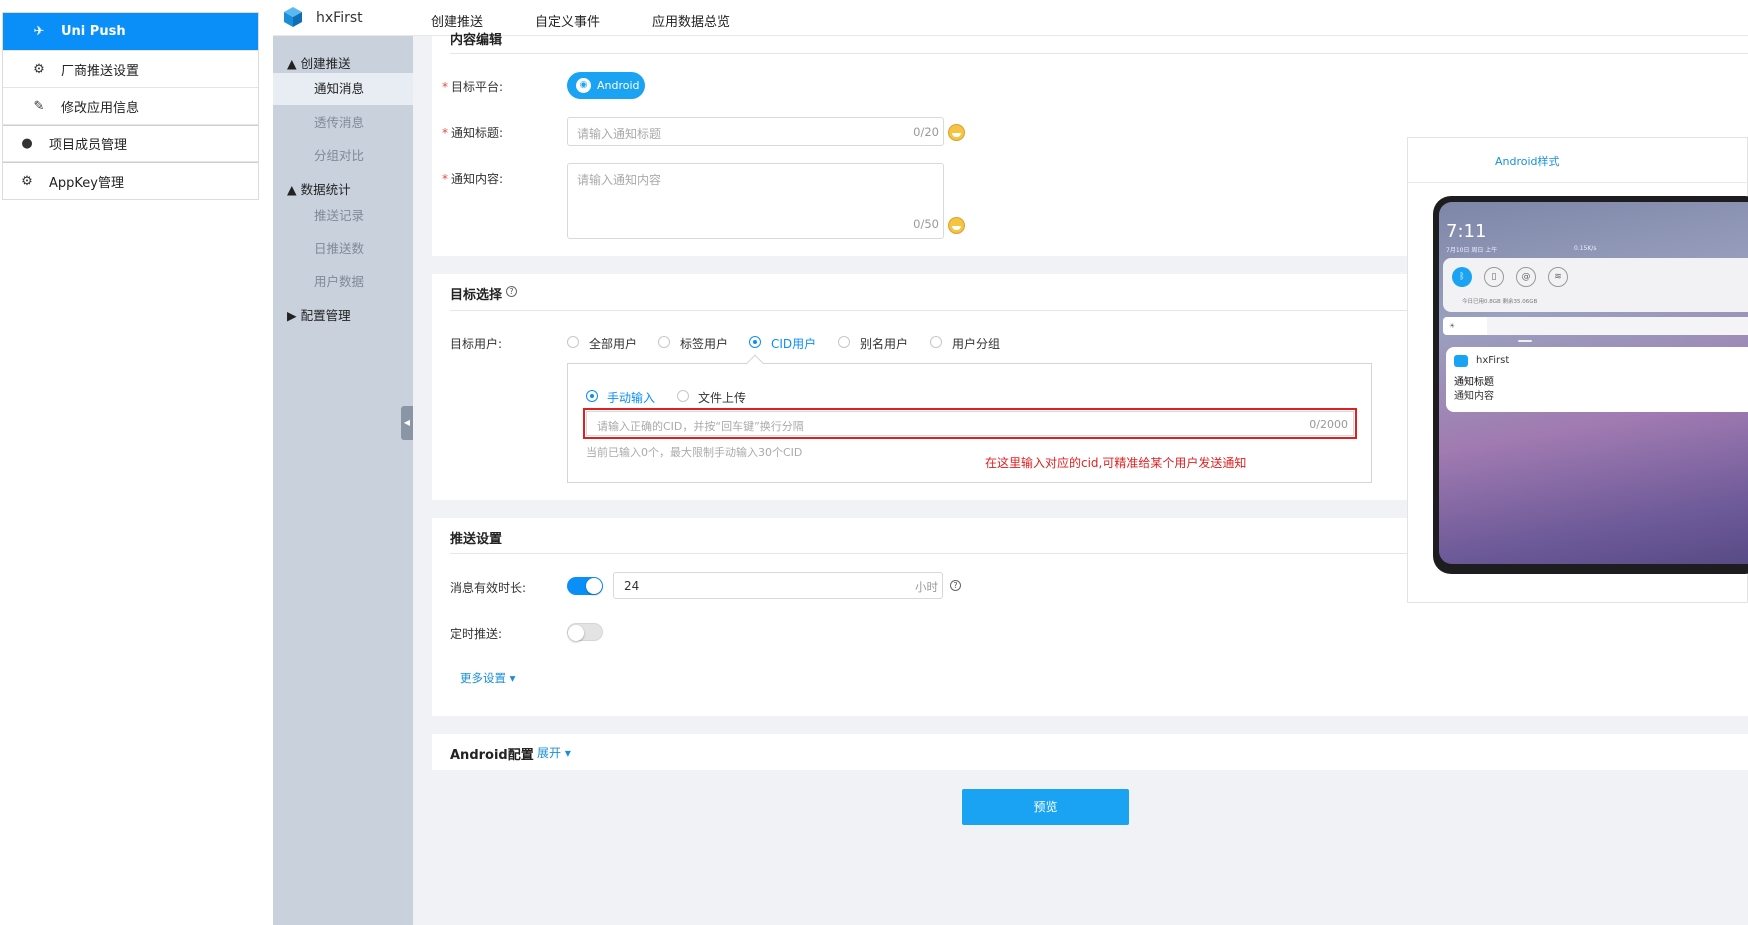 The height and width of the screenshot is (925, 1748). Describe the element at coordinates (343, 123) in the screenshot. I see `subnav-item-passthrough: 透传消息` at that location.